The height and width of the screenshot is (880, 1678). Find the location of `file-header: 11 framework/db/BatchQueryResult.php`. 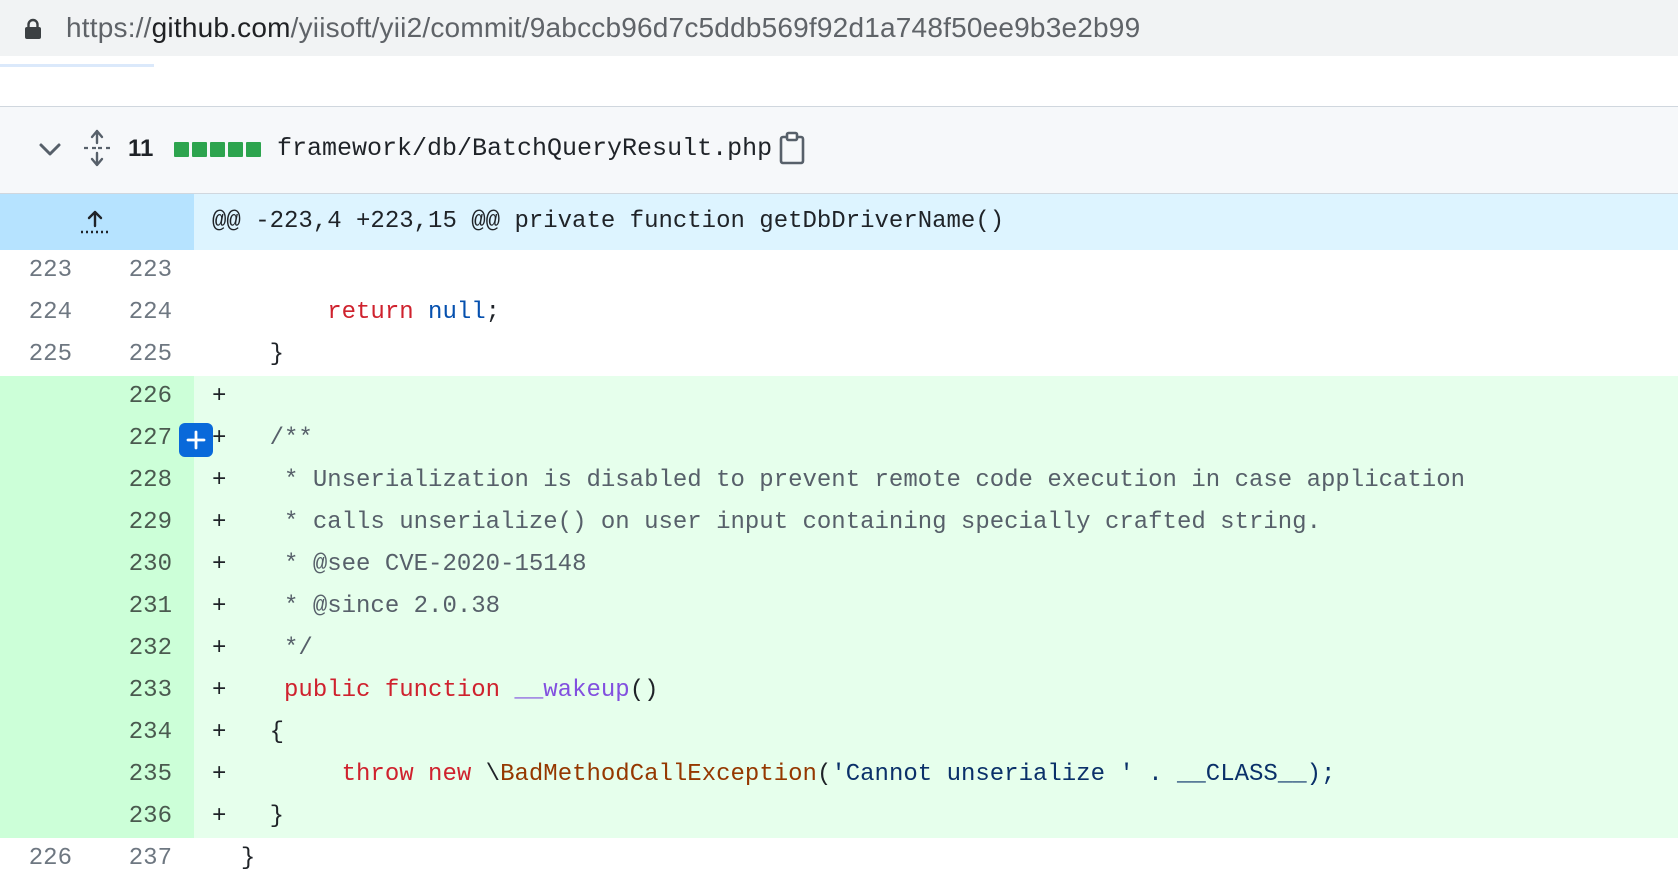

file-header: 11 framework/db/BatchQueryResult.php is located at coordinates (839, 150).